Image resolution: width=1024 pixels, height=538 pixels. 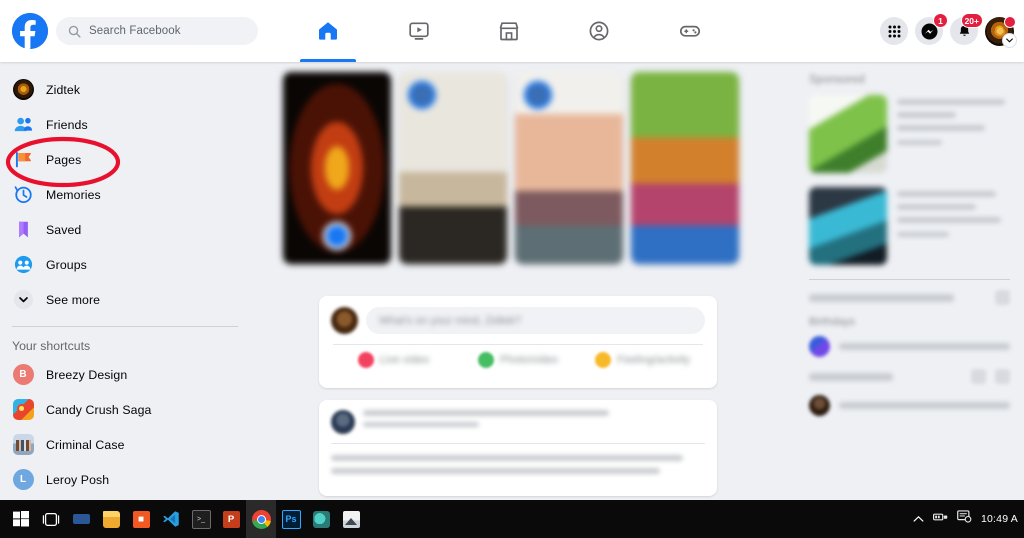 What do you see at coordinates (125, 326) in the screenshot?
I see `sidebar-divider` at bounding box center [125, 326].